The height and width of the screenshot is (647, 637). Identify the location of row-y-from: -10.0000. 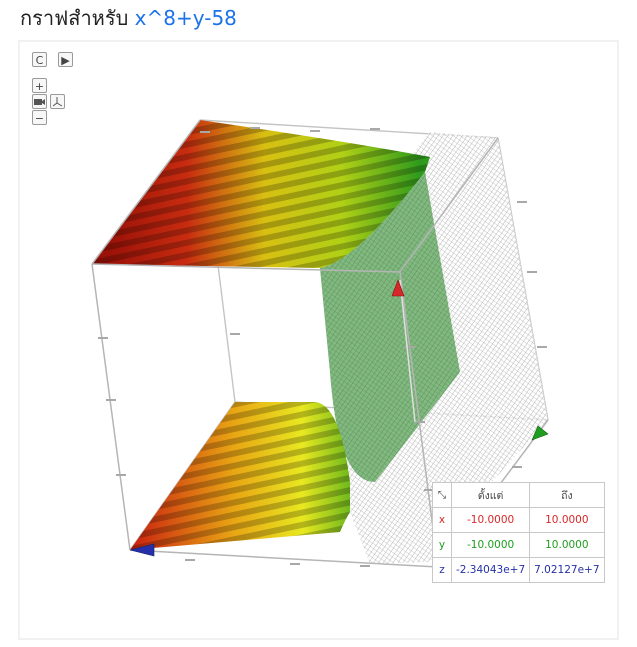
(490, 545).